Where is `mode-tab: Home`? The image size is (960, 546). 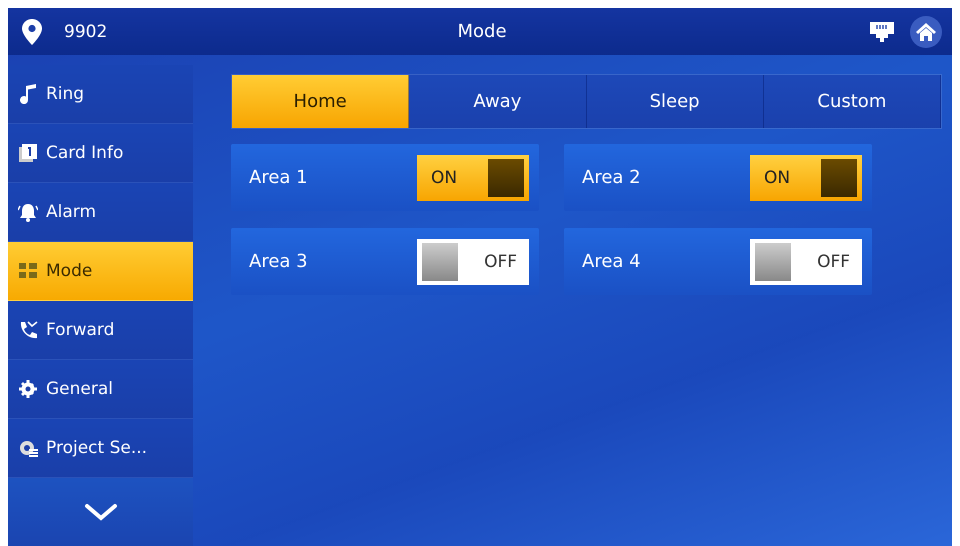
mode-tab: Home is located at coordinates (321, 101).